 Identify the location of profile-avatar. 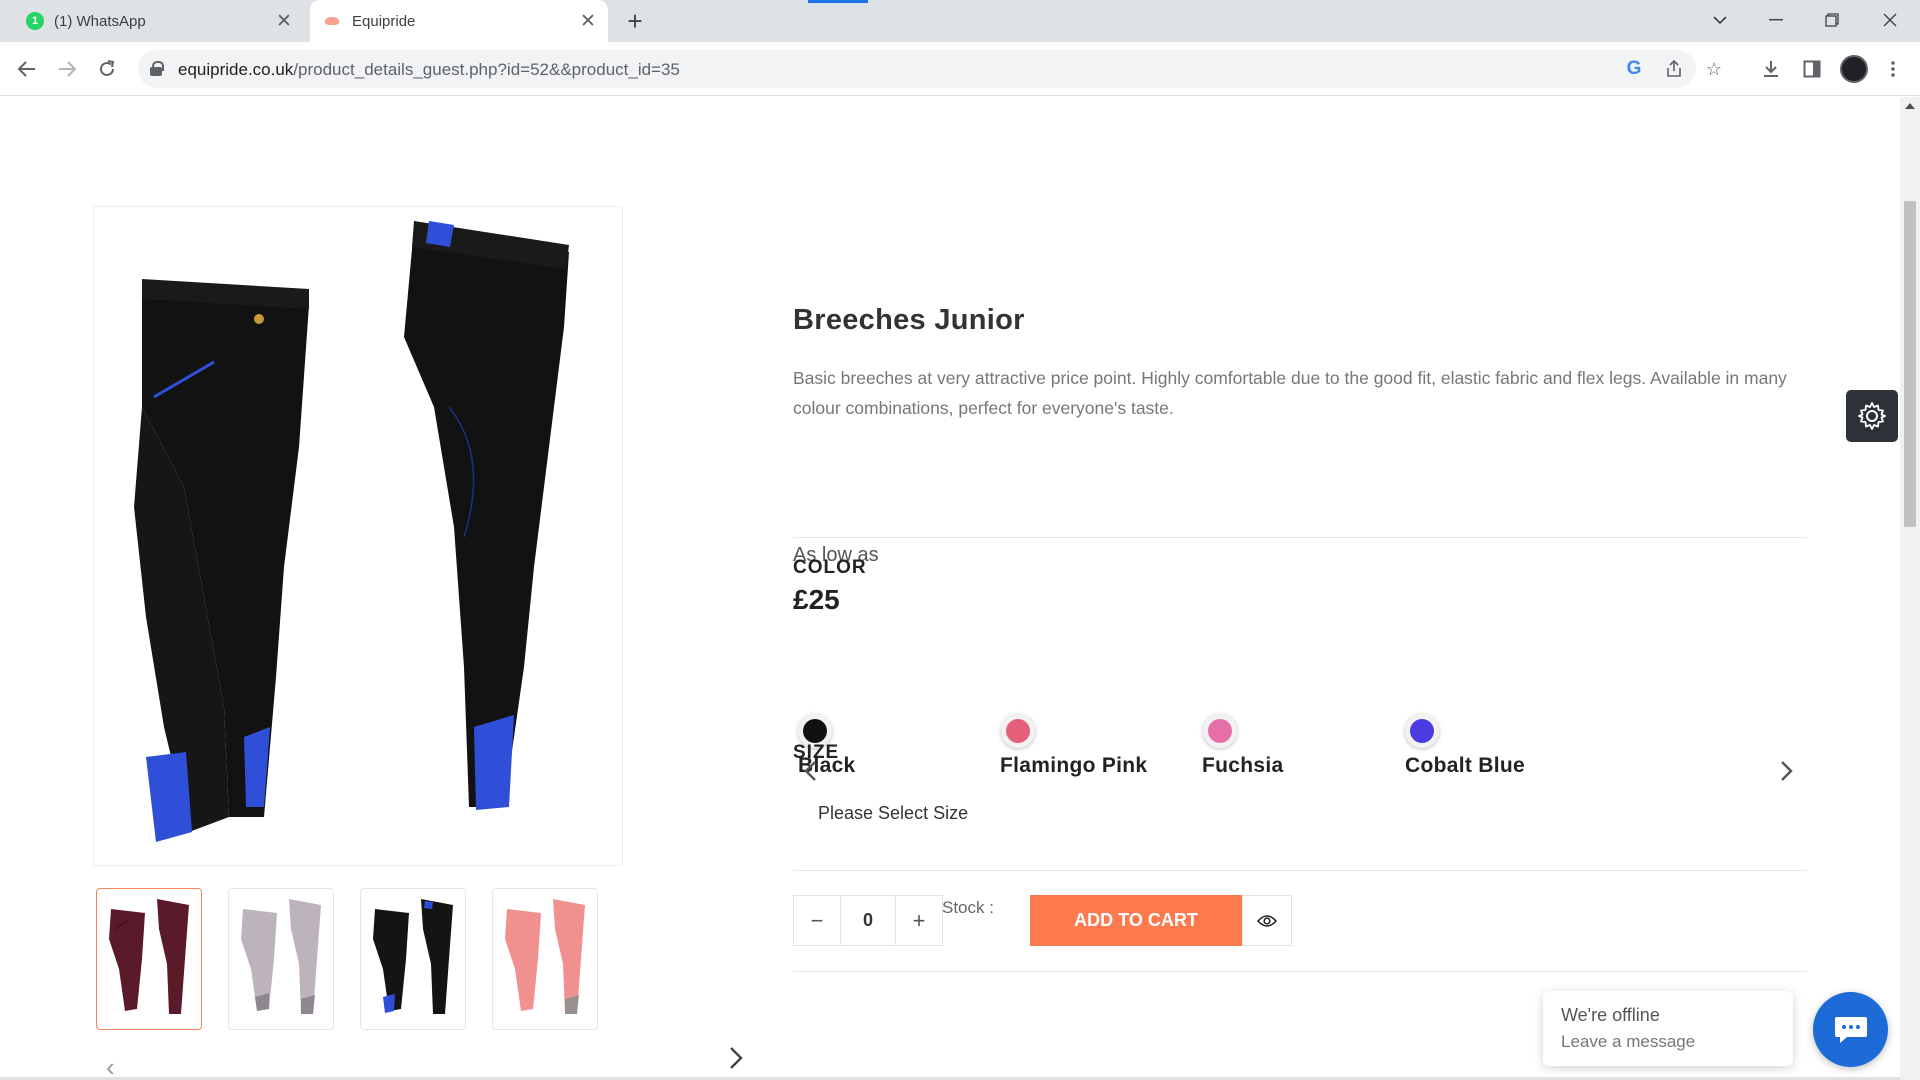
(1854, 69).